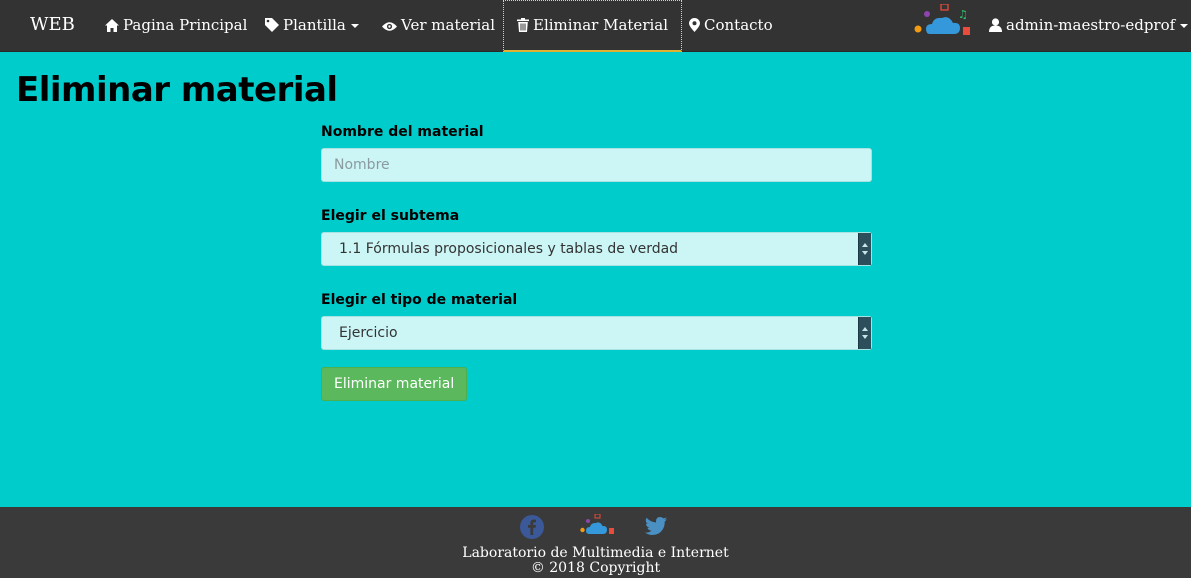 Image resolution: width=1191 pixels, height=578 pixels. What do you see at coordinates (52, 25) in the screenshot?
I see `brand-link: WEB` at bounding box center [52, 25].